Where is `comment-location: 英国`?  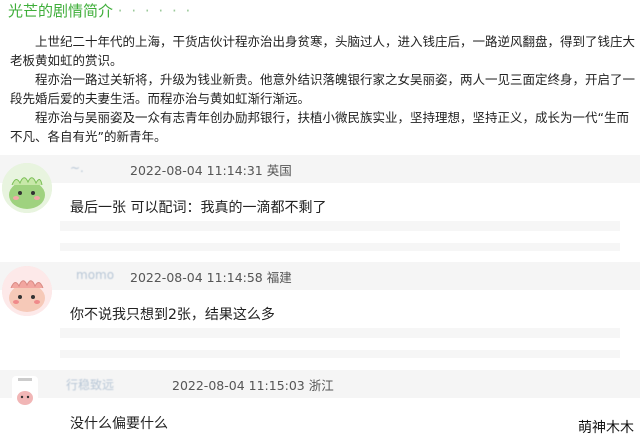 comment-location: 英国 is located at coordinates (279, 170).